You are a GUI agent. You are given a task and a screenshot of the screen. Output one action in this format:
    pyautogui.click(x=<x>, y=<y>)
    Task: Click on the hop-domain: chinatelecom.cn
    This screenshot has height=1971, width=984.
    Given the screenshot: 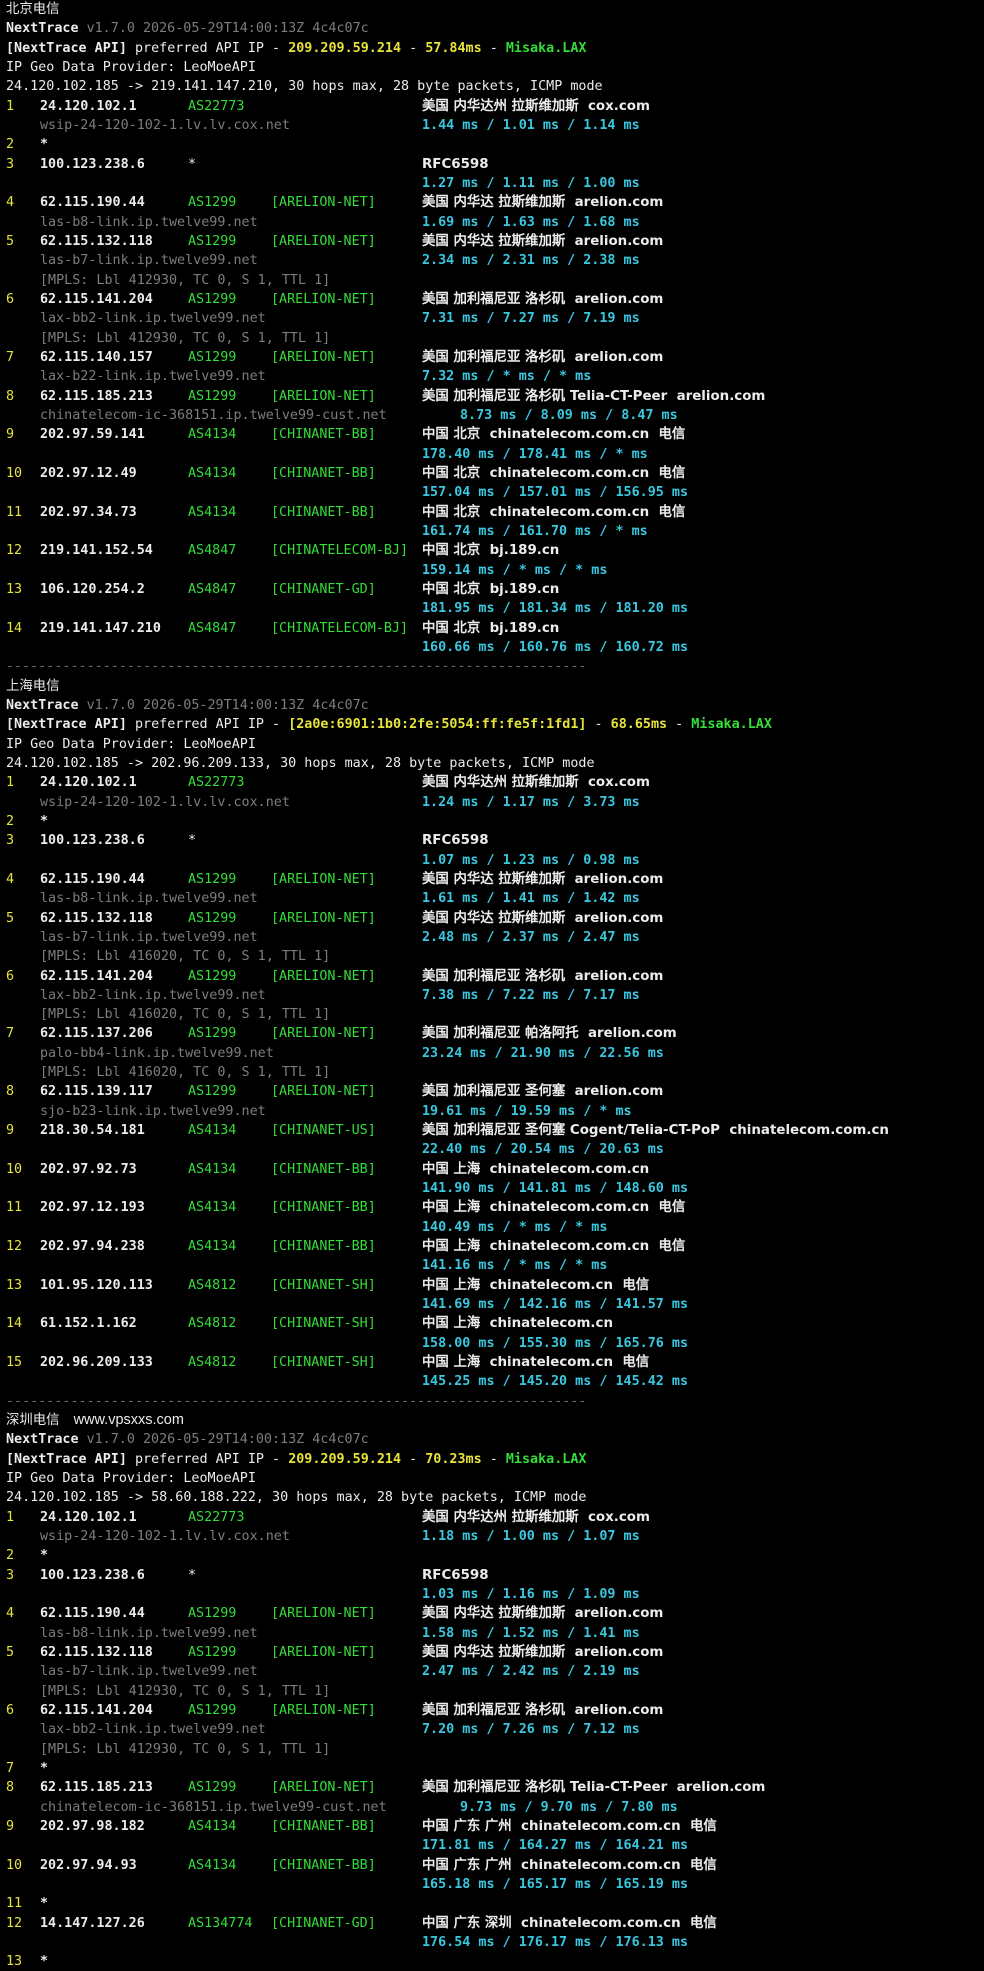 What is the action you would take?
    pyautogui.click(x=551, y=1285)
    